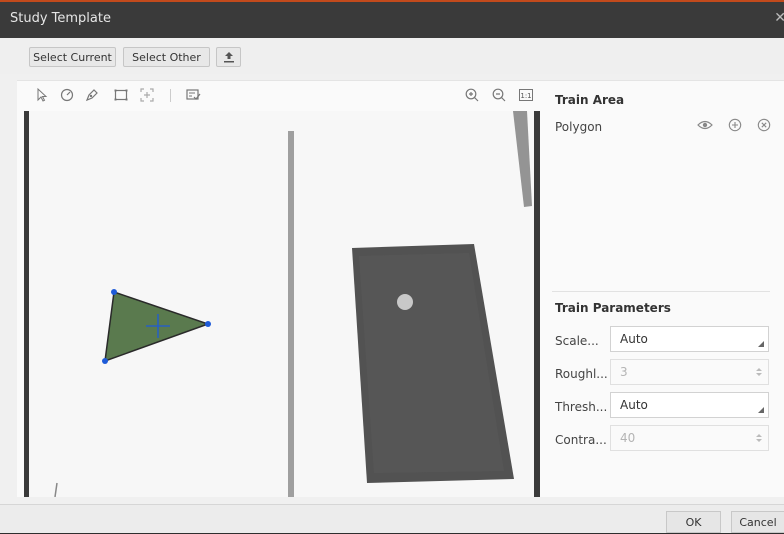 This screenshot has width=784, height=534. I want to click on eye-icon, so click(705, 125).